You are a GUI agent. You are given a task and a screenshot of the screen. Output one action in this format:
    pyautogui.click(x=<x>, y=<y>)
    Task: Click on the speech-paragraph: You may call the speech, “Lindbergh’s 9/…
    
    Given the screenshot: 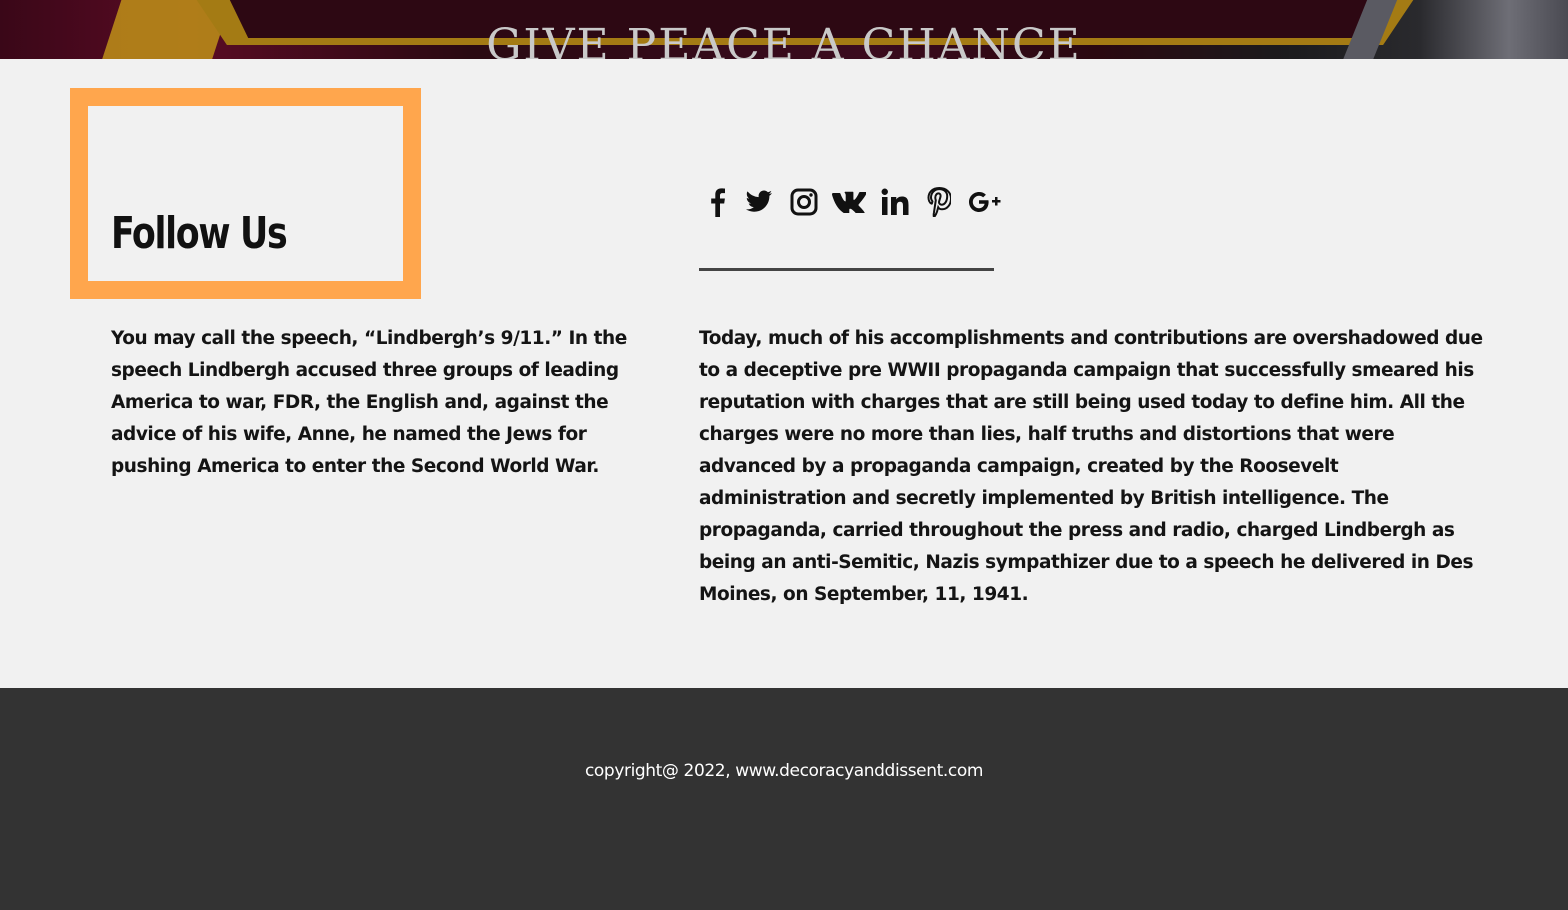 What is the action you would take?
    pyautogui.click(x=369, y=402)
    